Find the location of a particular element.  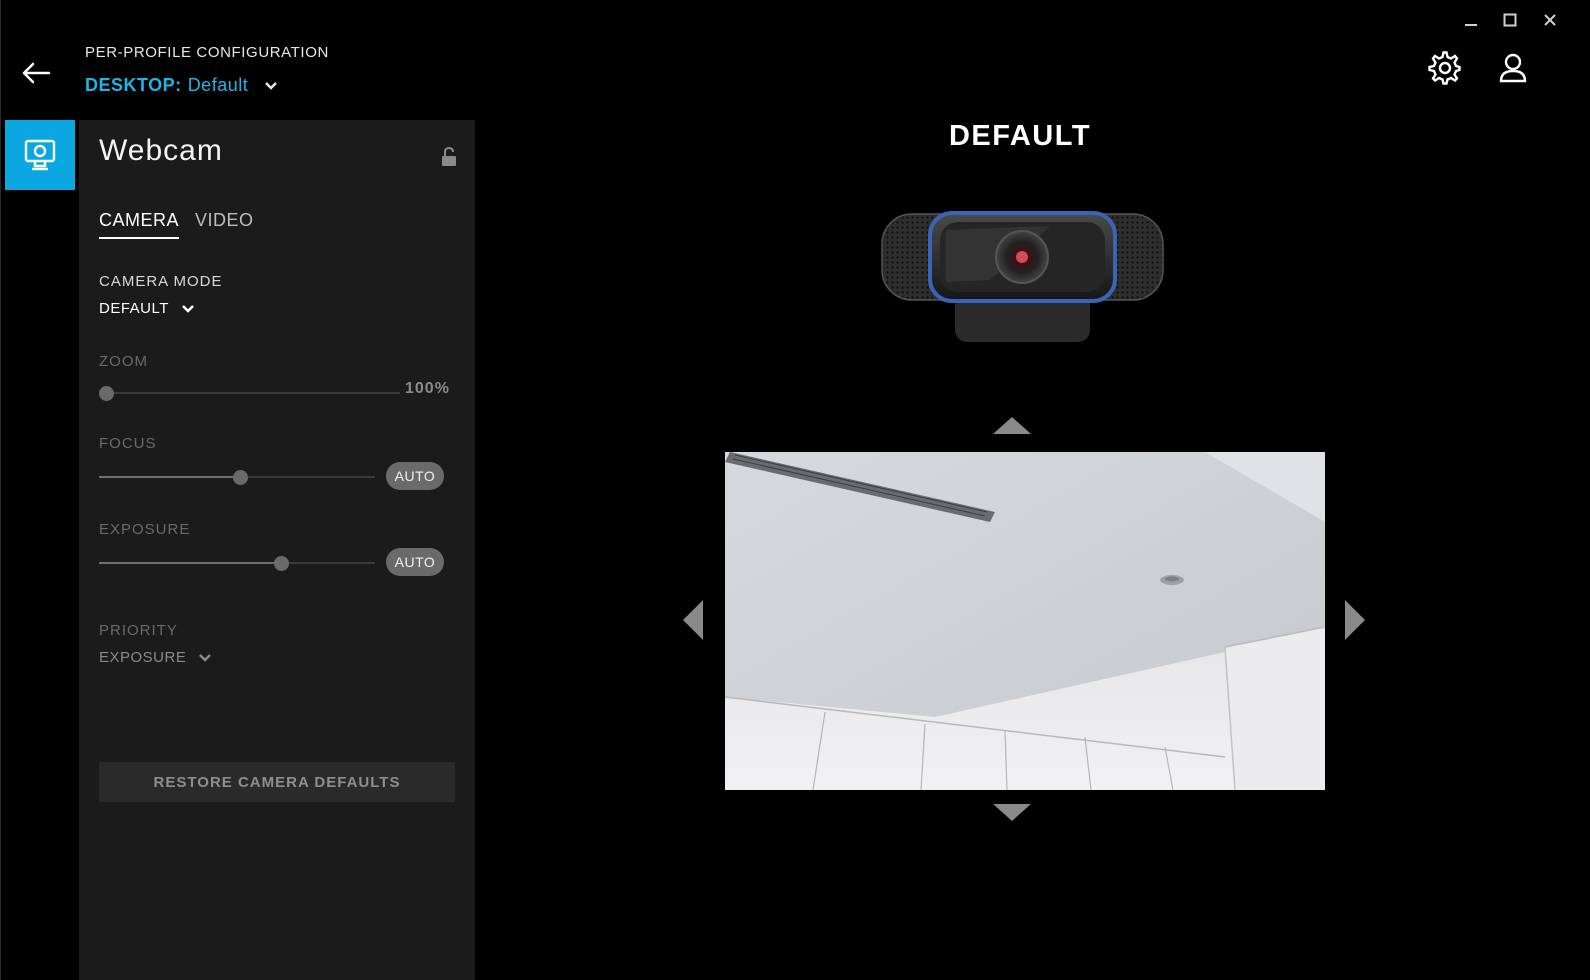

minimize-button is located at coordinates (1471, 20).